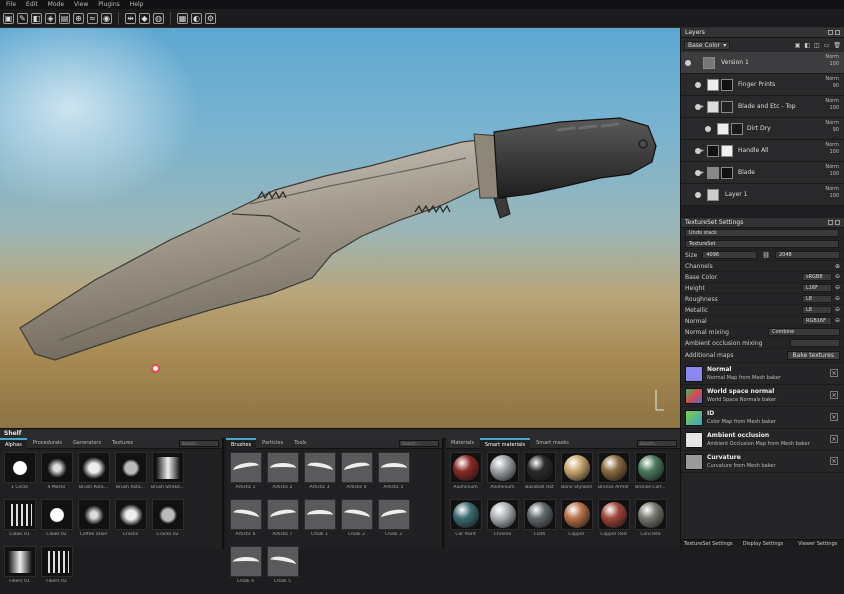 The image size is (844, 594). What do you see at coordinates (196, 18) in the screenshot?
I see `render-icon: ◐` at bounding box center [196, 18].